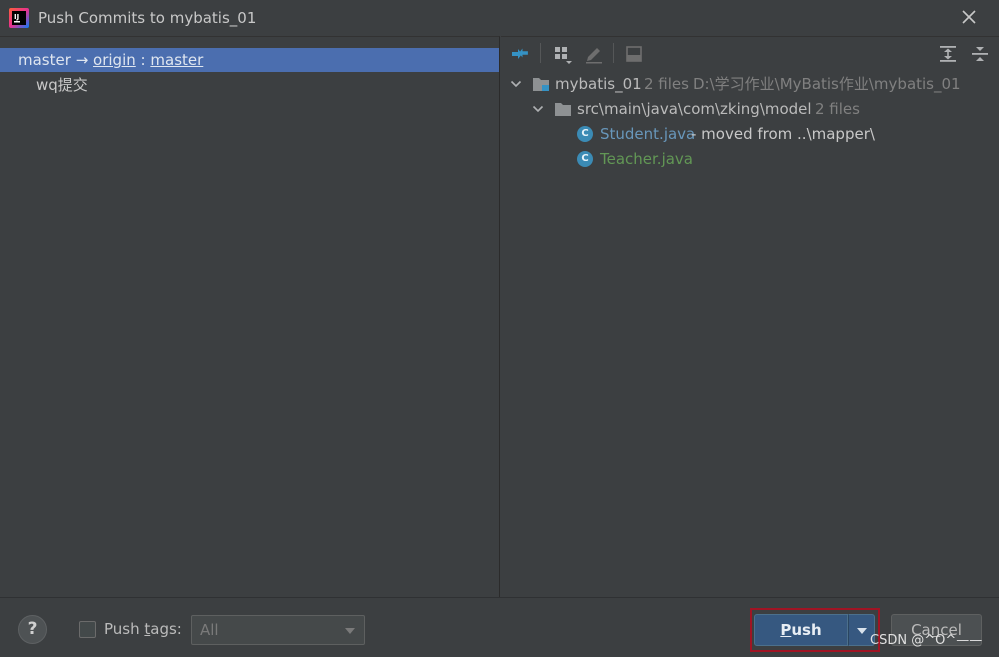 This screenshot has height=657, width=999. Describe the element at coordinates (87, 629) in the screenshot. I see `push-tags-checkbox` at that location.